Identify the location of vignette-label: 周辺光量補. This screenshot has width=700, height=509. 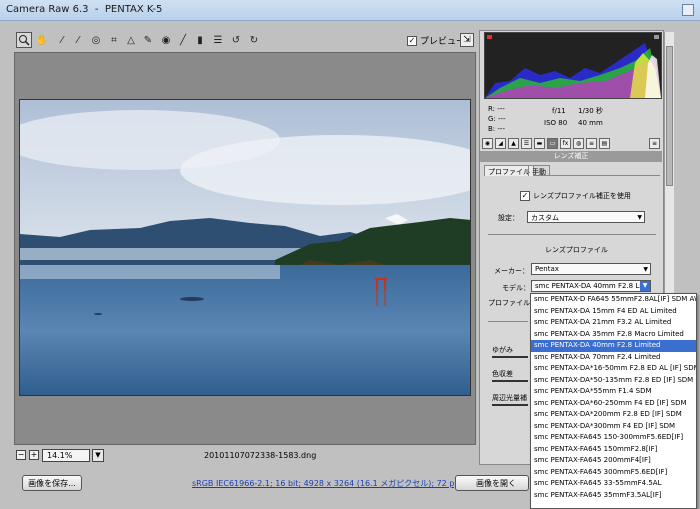
(509, 398).